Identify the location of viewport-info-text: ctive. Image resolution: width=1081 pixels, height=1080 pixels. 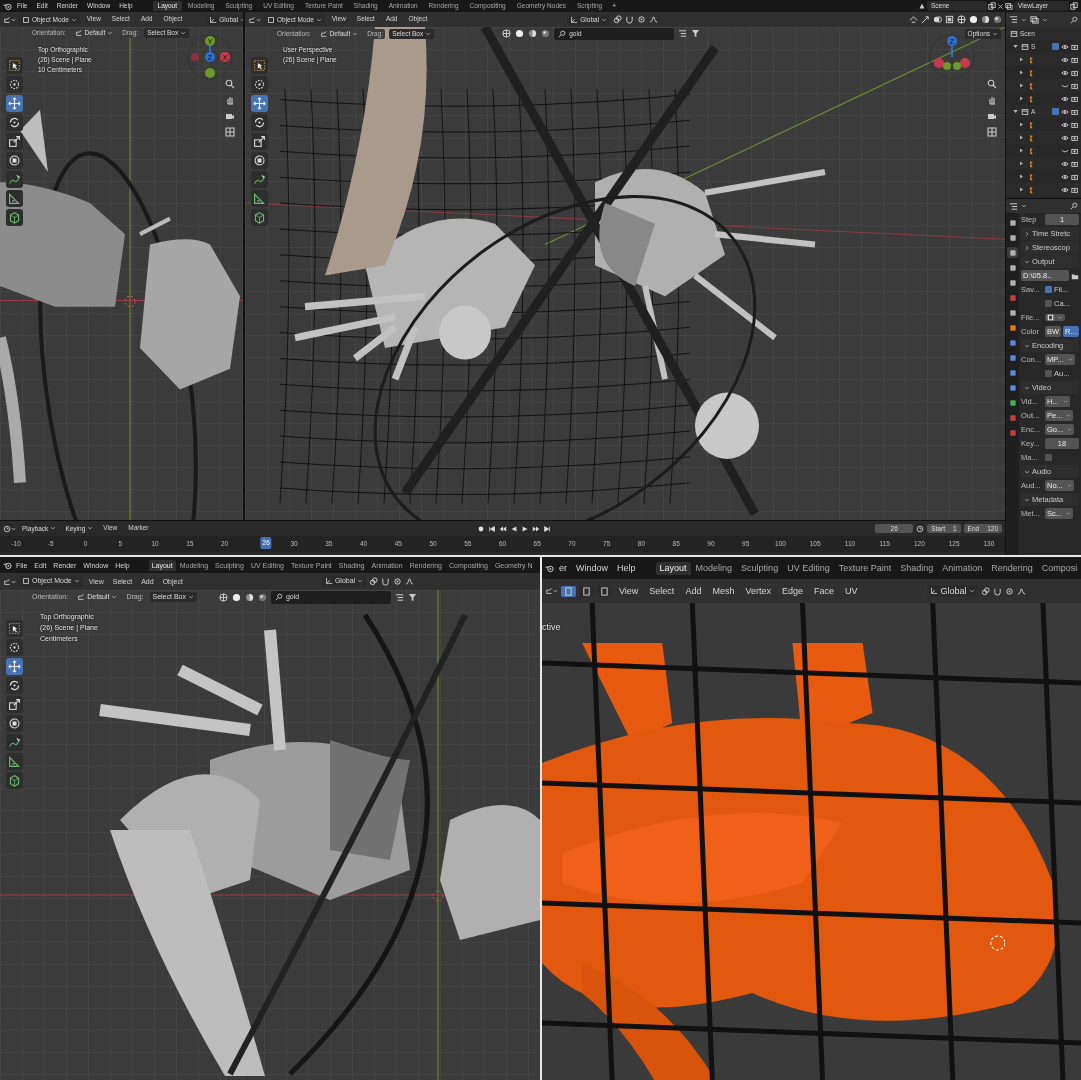
(551, 627).